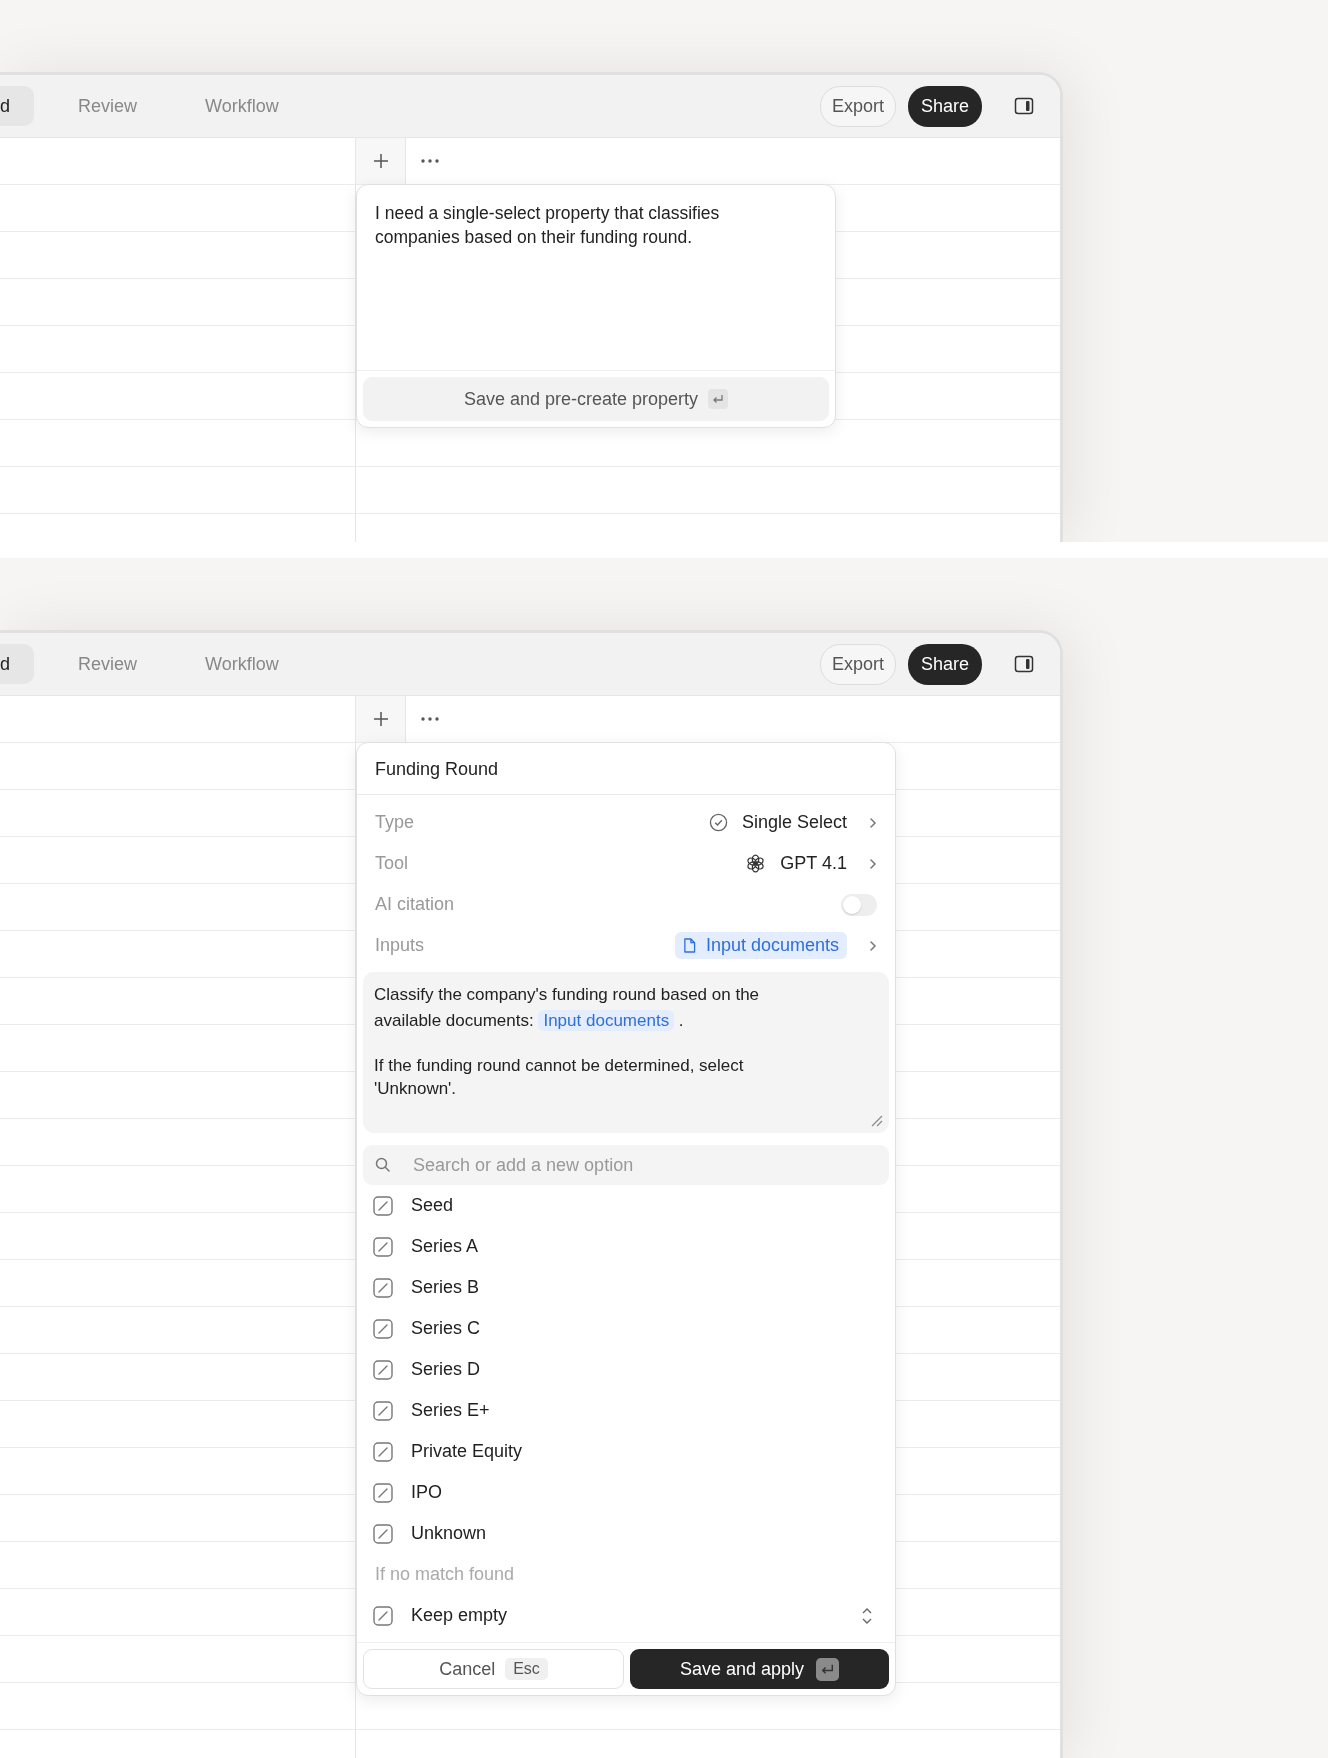 Image resolution: width=1328 pixels, height=1758 pixels. Describe the element at coordinates (459, 1615) in the screenshot. I see `fallback-value: Keep empty` at that location.